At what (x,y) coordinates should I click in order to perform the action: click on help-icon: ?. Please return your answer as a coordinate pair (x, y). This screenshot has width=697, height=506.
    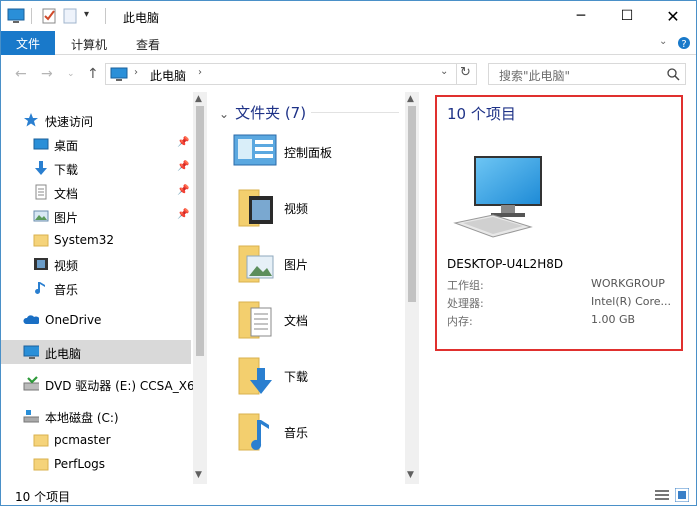
    Looking at the image, I should click on (684, 43).